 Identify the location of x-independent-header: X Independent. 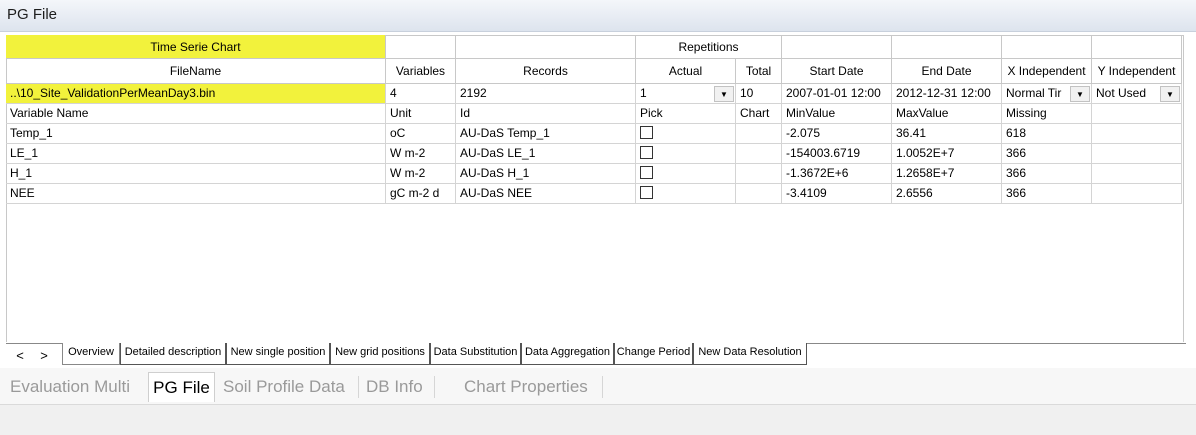
(1047, 71).